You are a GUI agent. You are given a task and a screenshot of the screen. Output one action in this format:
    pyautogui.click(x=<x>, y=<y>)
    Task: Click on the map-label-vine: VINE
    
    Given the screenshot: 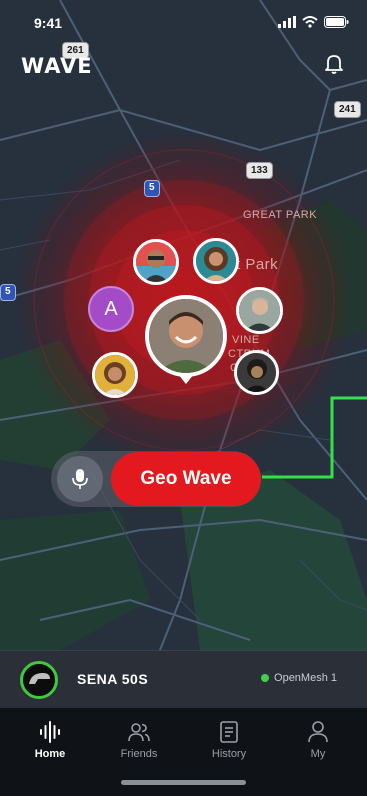 What is the action you would take?
    pyautogui.click(x=246, y=340)
    